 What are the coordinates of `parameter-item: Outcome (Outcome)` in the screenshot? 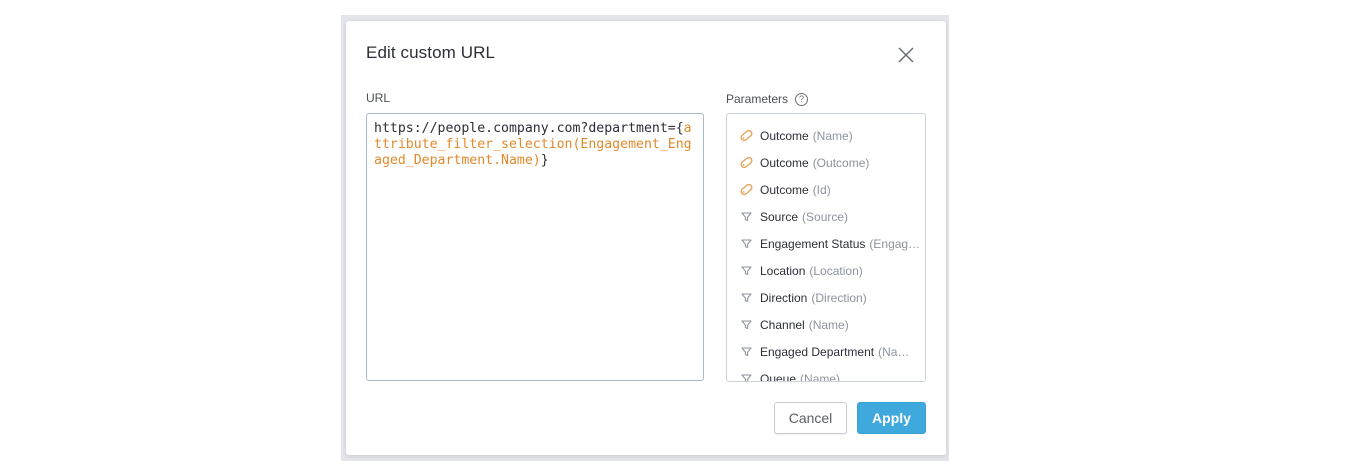 It's located at (826, 162).